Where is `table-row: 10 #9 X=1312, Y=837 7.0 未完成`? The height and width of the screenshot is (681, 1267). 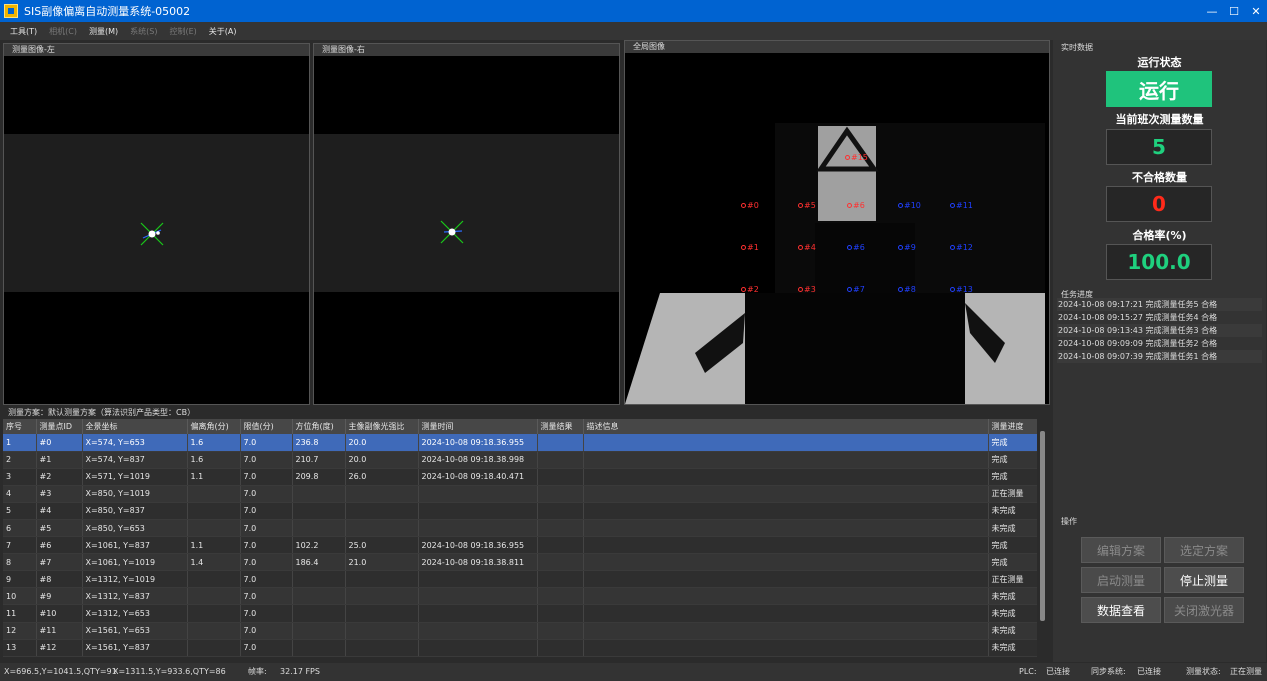
table-row: 10 #9 X=1312, Y=837 7.0 未完成 is located at coordinates (520, 596).